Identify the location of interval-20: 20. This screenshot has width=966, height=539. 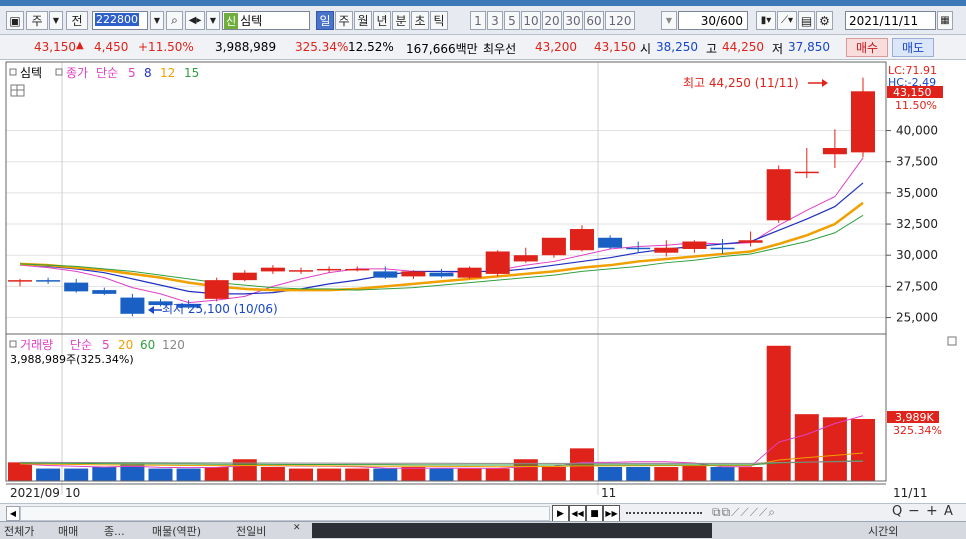
(552, 20).